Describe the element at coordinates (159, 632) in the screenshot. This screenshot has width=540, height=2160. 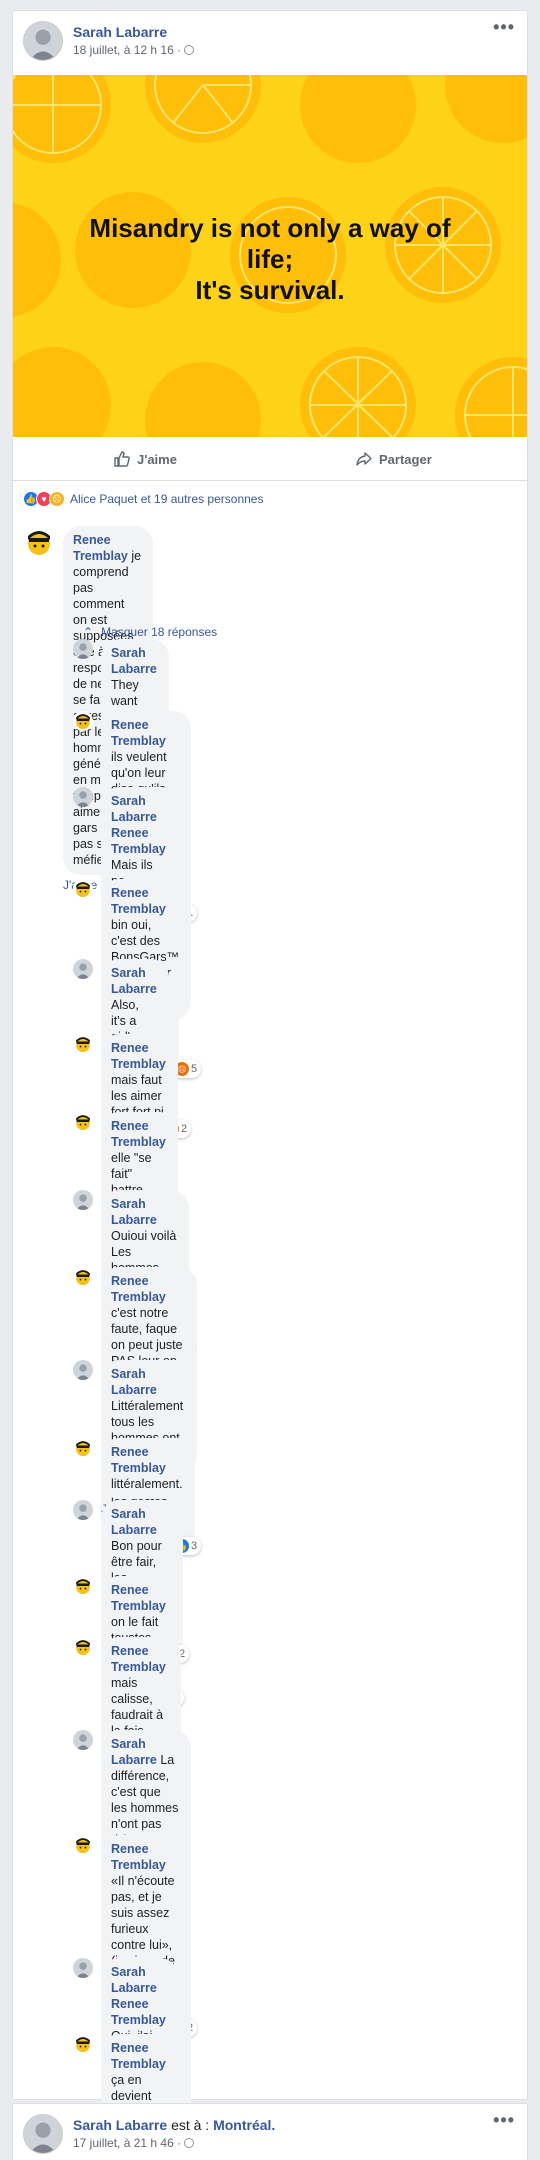
I see `hide-replies-label: Masquer 18 réponses` at that location.